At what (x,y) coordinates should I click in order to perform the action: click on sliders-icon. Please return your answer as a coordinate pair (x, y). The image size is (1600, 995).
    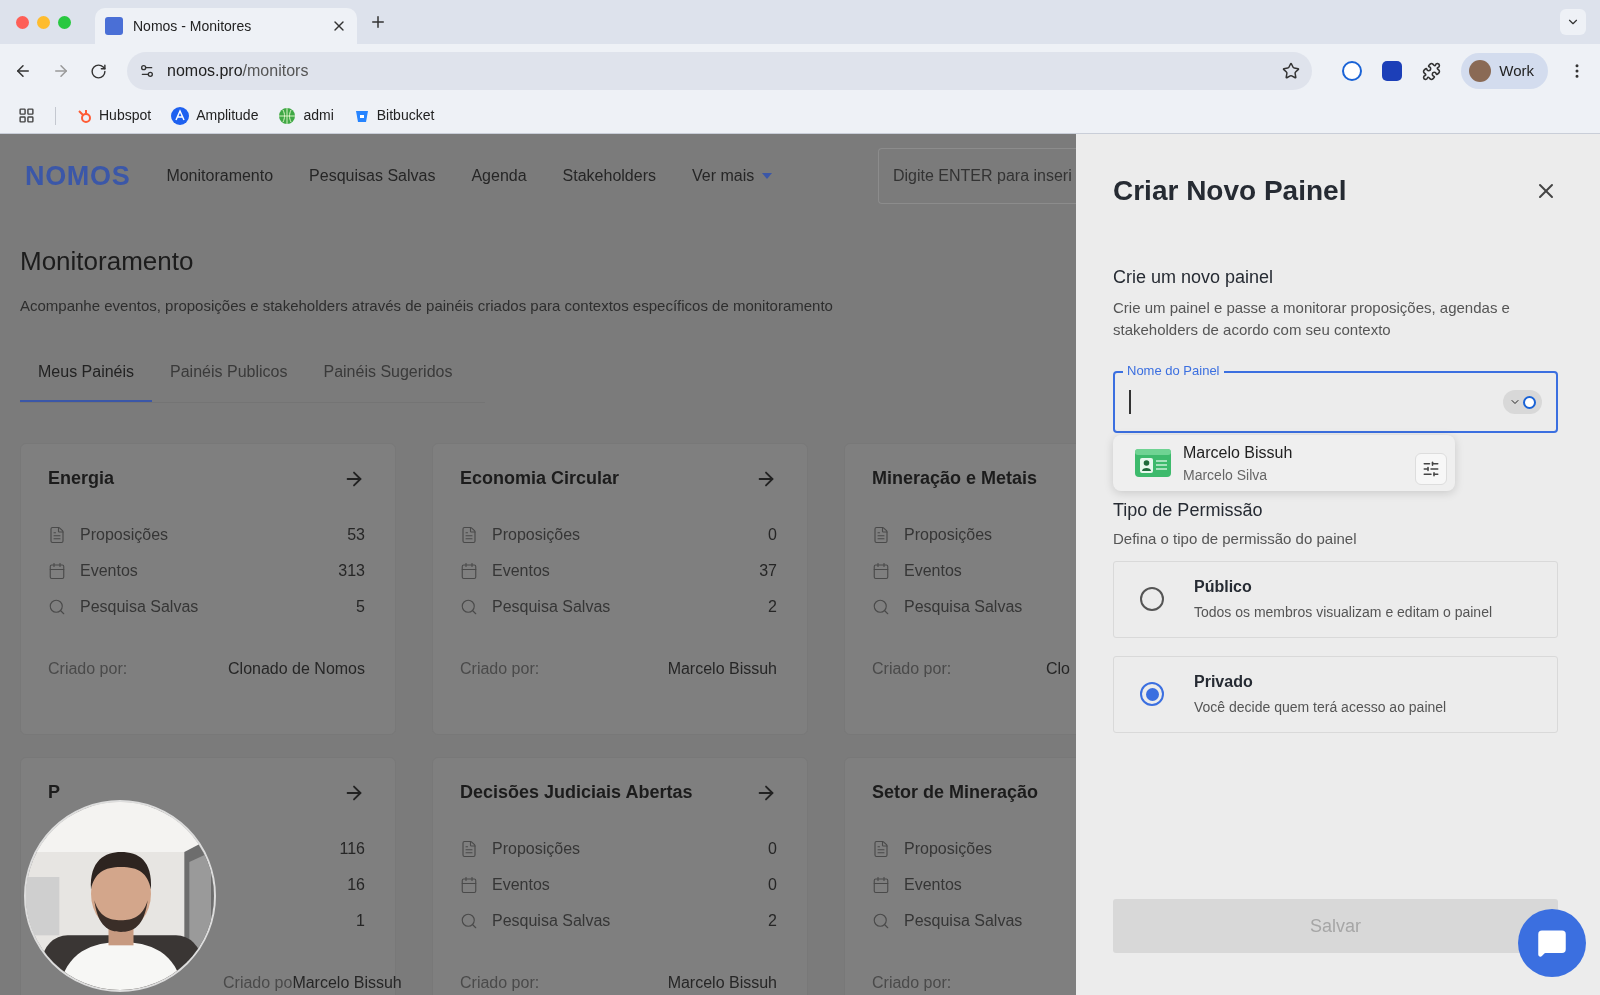
    Looking at the image, I should click on (1431, 469).